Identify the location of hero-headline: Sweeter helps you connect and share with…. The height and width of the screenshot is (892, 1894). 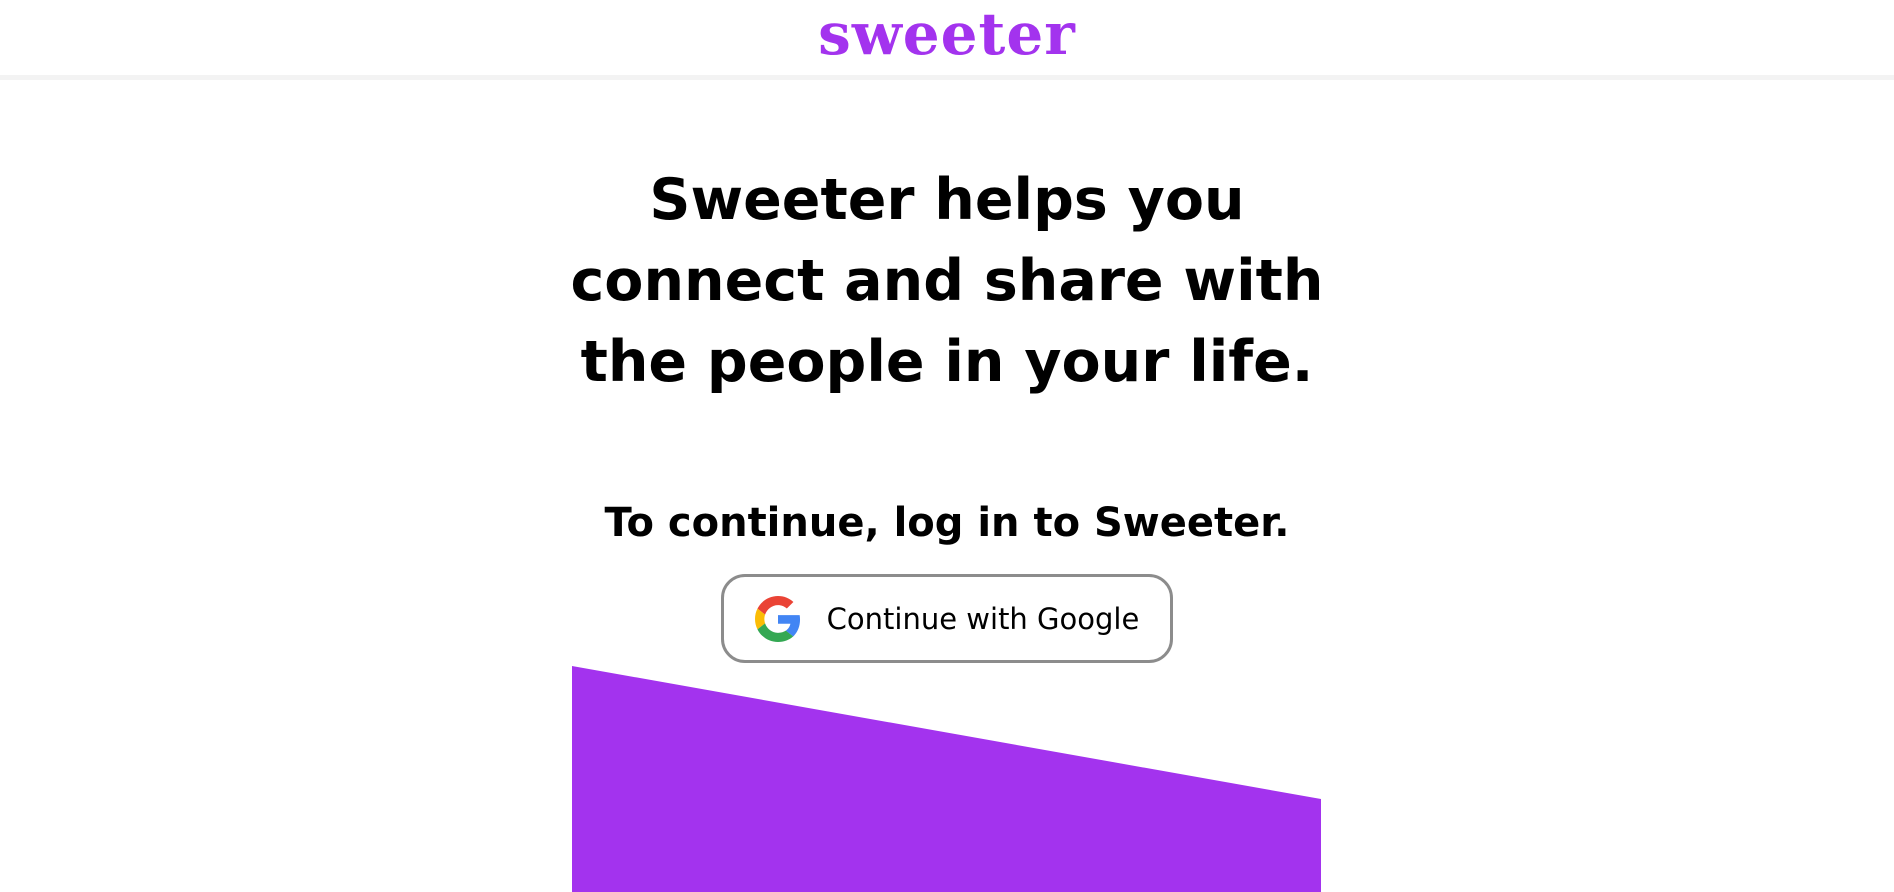
(947, 281).